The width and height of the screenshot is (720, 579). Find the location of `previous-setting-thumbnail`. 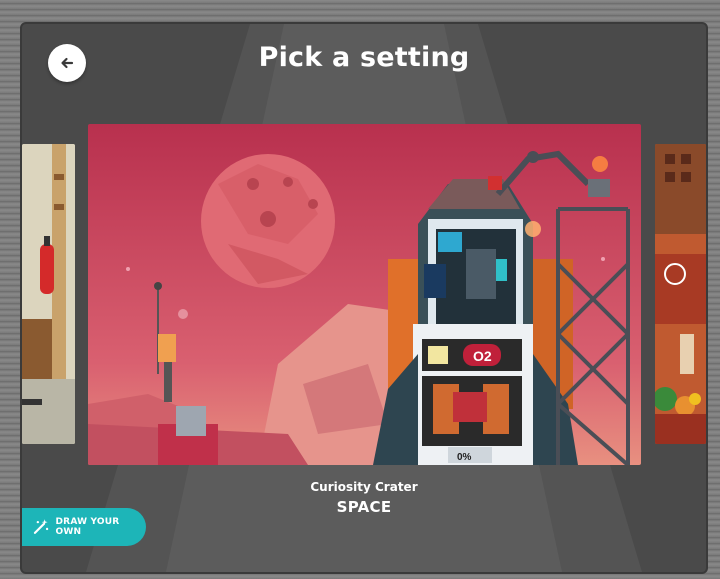

previous-setting-thumbnail is located at coordinates (48, 294).